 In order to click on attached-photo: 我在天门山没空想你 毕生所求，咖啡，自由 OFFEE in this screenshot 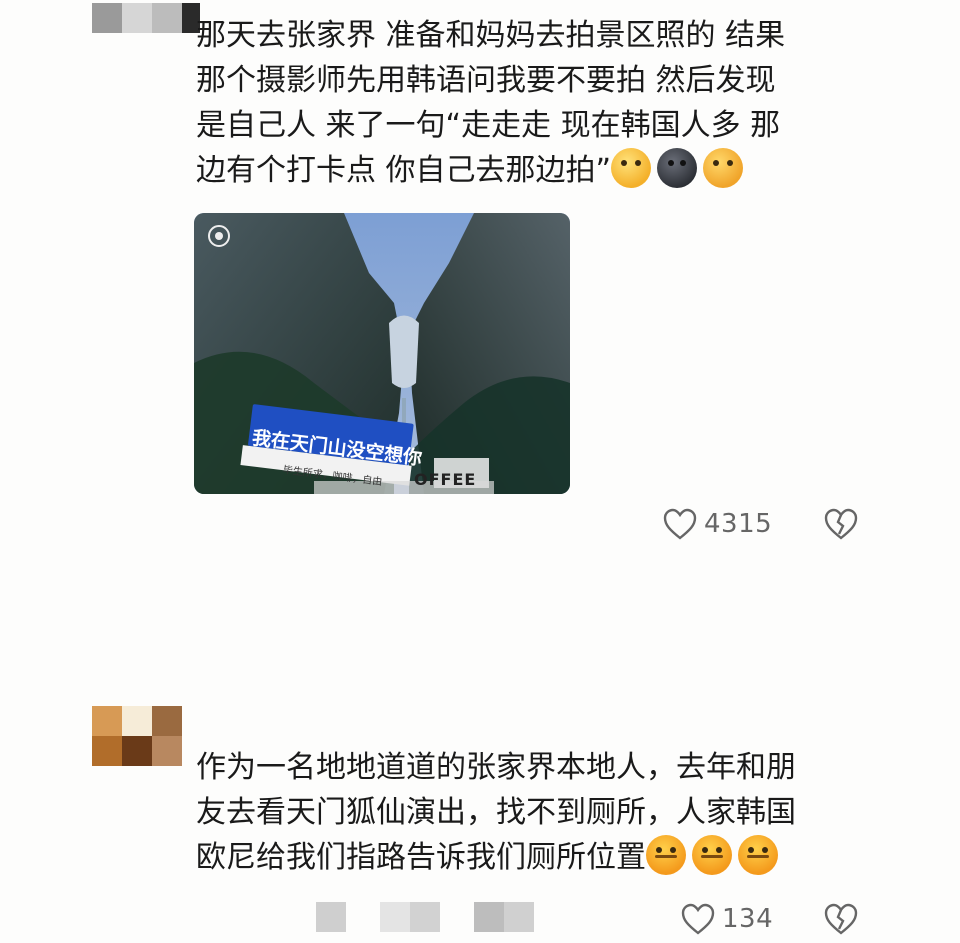, I will do `click(382, 353)`.